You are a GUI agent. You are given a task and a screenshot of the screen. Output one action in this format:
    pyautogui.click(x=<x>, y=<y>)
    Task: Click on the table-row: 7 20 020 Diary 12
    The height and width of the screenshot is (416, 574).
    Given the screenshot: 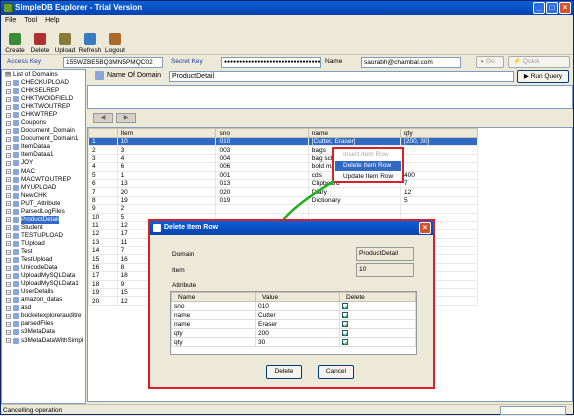 What is the action you would take?
    pyautogui.click(x=283, y=192)
    